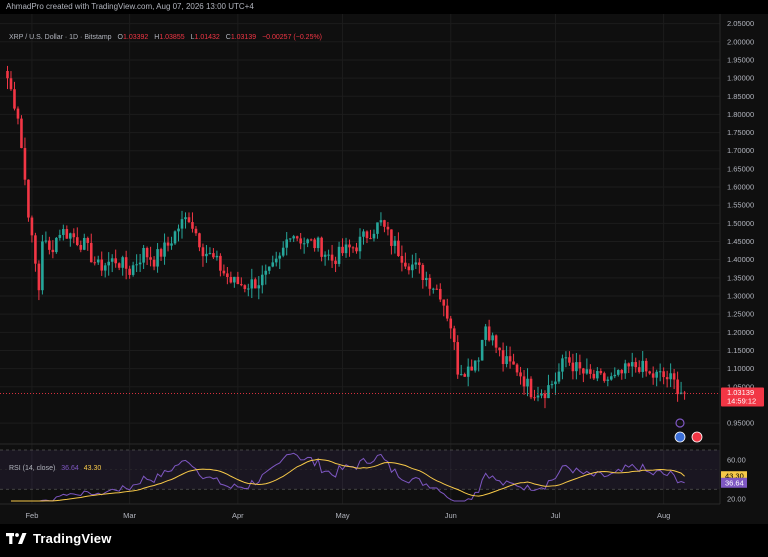  Describe the element at coordinates (59, 538) in the screenshot. I see `tradingview-logo: TradingView` at that location.